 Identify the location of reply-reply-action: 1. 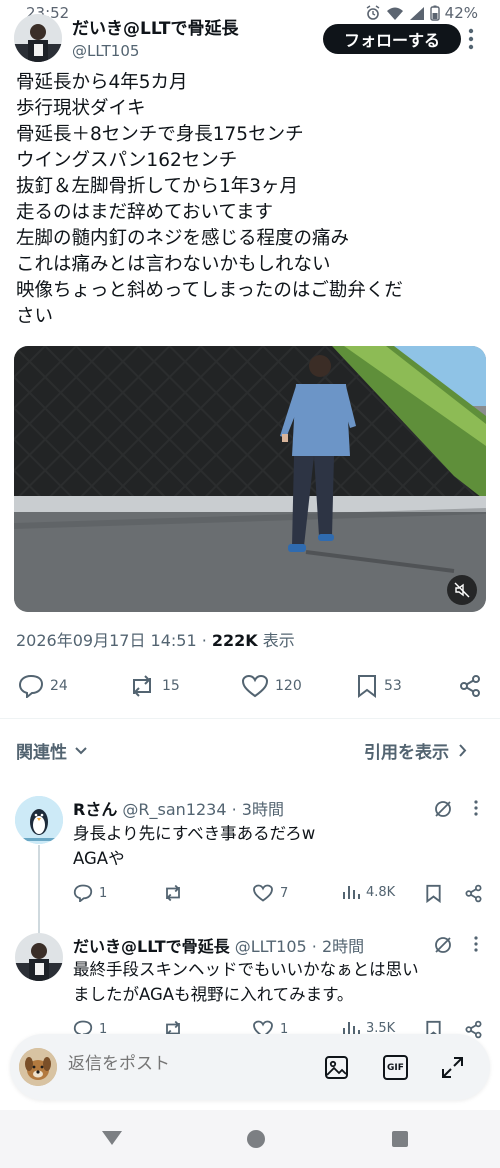
(90, 893).